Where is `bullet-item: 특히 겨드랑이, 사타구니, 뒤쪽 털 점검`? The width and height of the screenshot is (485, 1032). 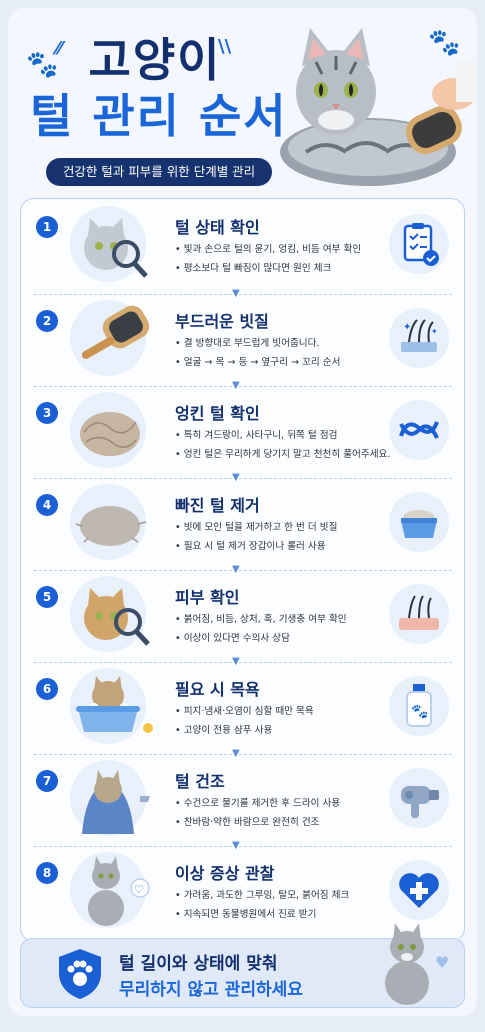
bullet-item: 특히 겨드랑이, 사타구니, 뒤쪽 털 점검 is located at coordinates (291, 435).